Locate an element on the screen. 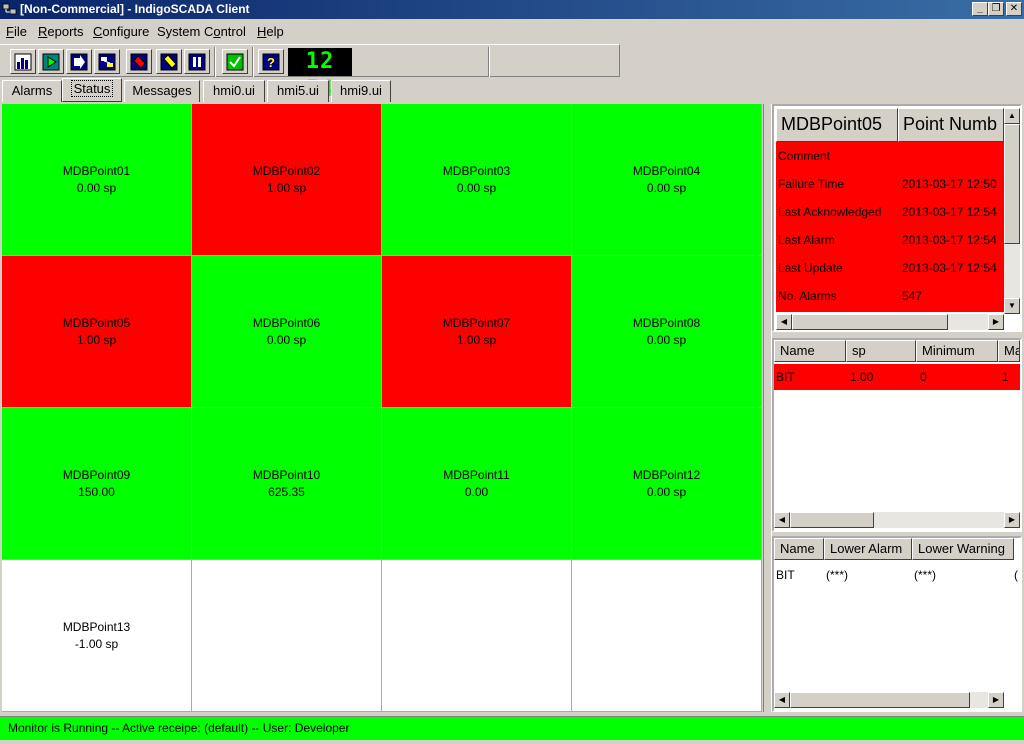 The width and height of the screenshot is (1024, 744). play-icon is located at coordinates (51, 62).